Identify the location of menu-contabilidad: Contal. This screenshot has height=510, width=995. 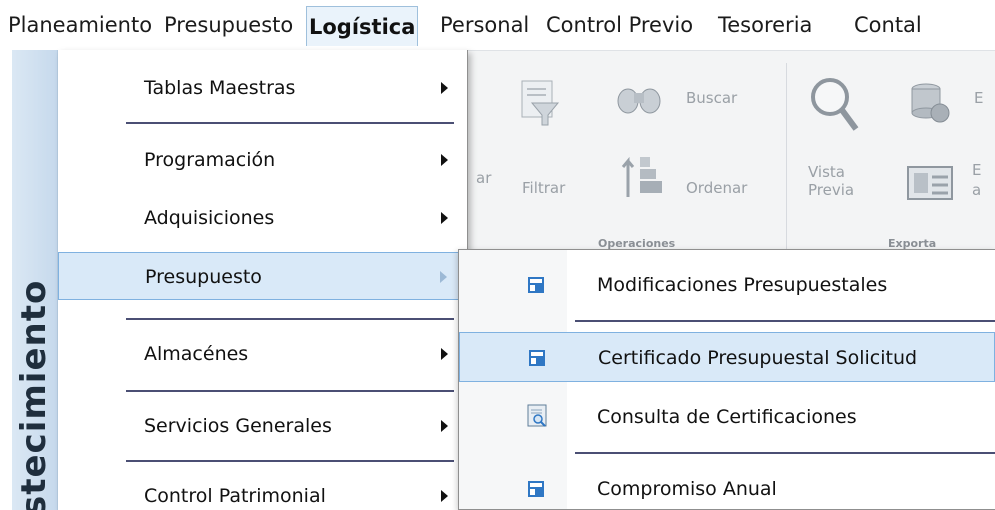
(888, 25).